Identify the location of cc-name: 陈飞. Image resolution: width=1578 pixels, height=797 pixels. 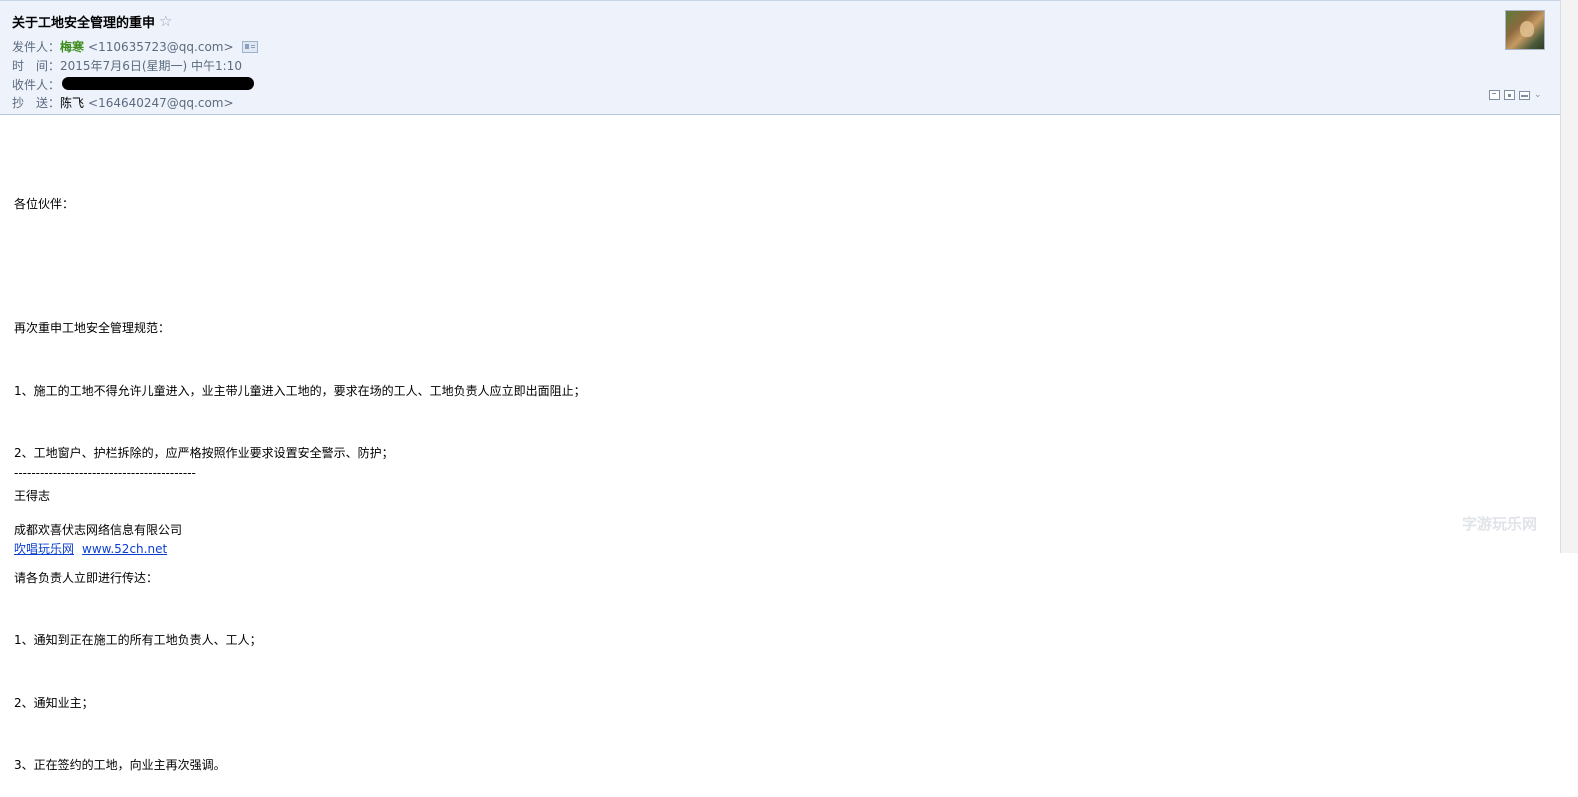
(72, 102).